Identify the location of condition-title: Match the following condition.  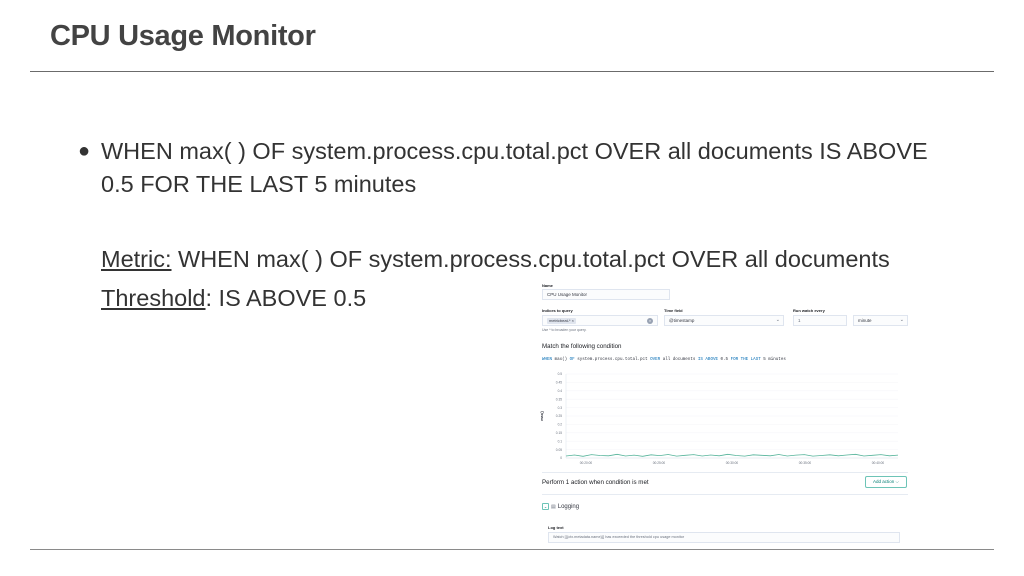
(582, 346).